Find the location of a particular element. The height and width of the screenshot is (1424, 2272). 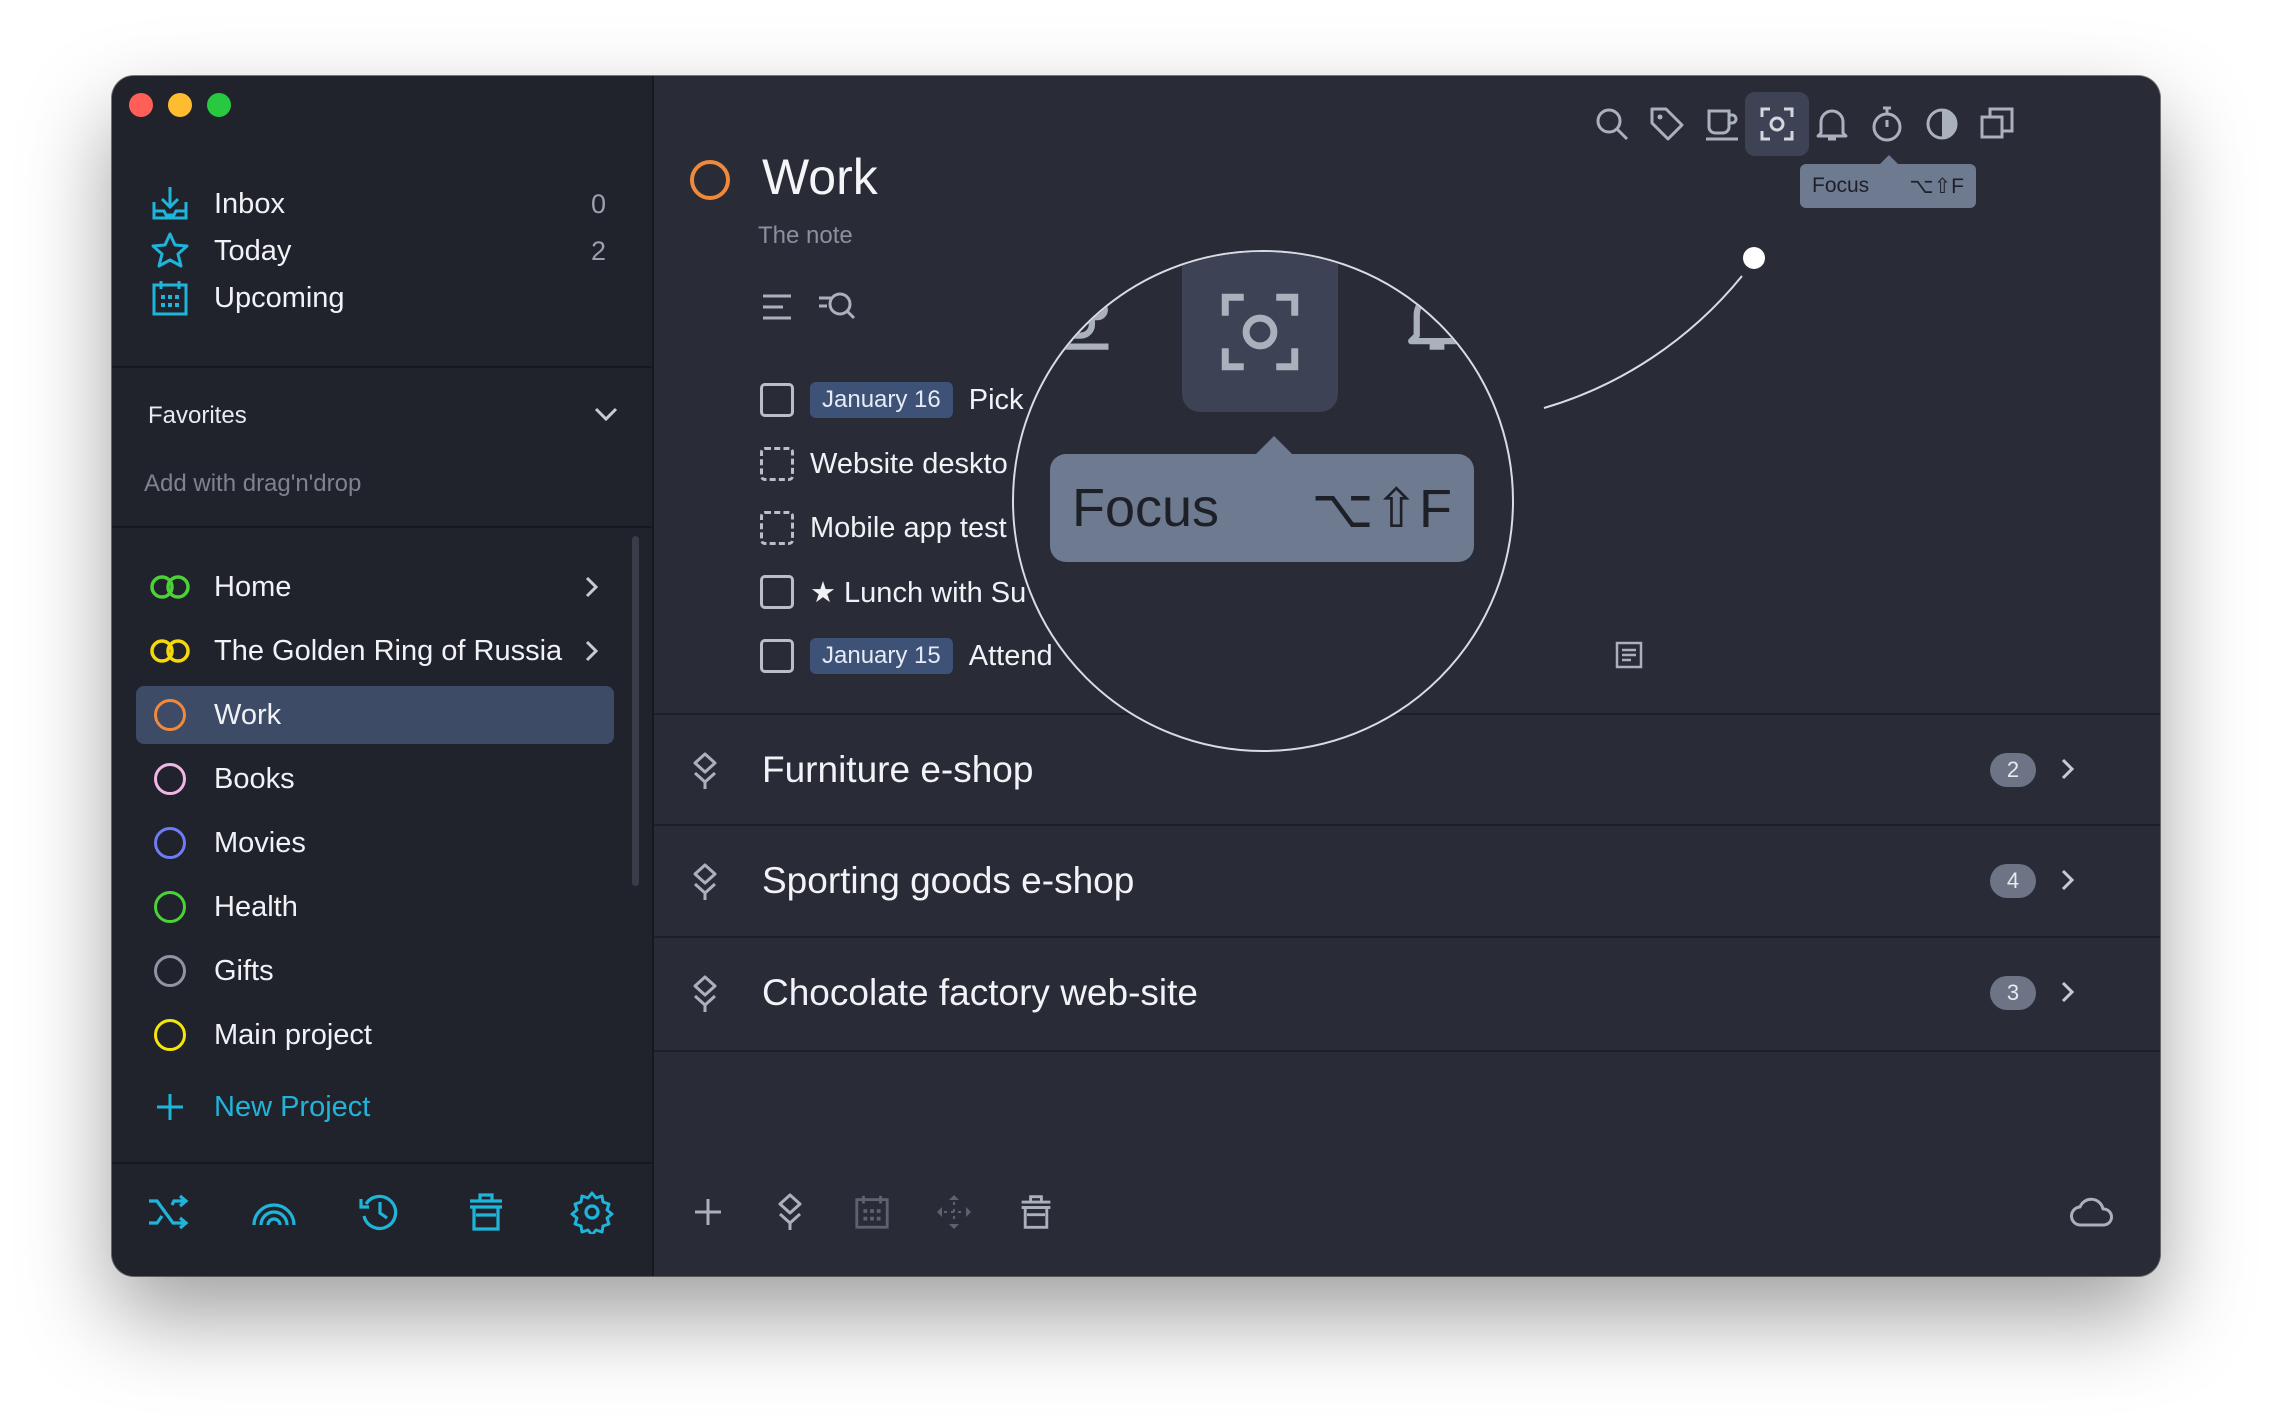

magnified-tooltip: Focus ⌥⇧F is located at coordinates (1262, 499).